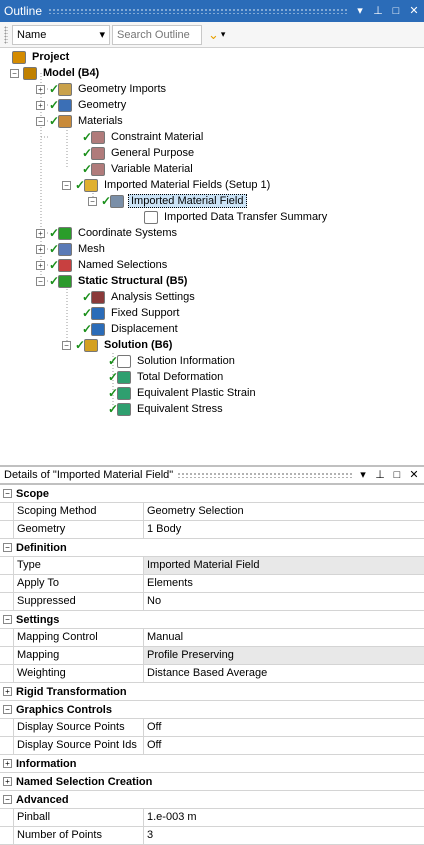 The height and width of the screenshot is (845, 424). What do you see at coordinates (284, 601) in the screenshot?
I see `property-value: No` at bounding box center [284, 601].